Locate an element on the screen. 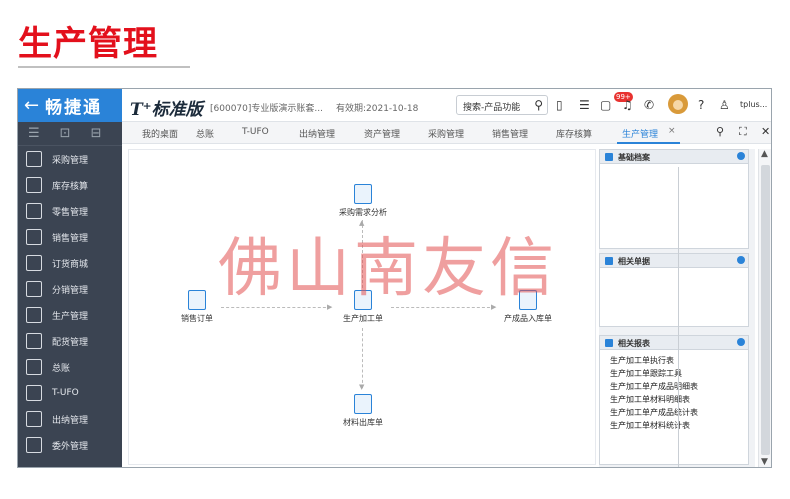  tab-cashier: 出纳管理 is located at coordinates (317, 133).